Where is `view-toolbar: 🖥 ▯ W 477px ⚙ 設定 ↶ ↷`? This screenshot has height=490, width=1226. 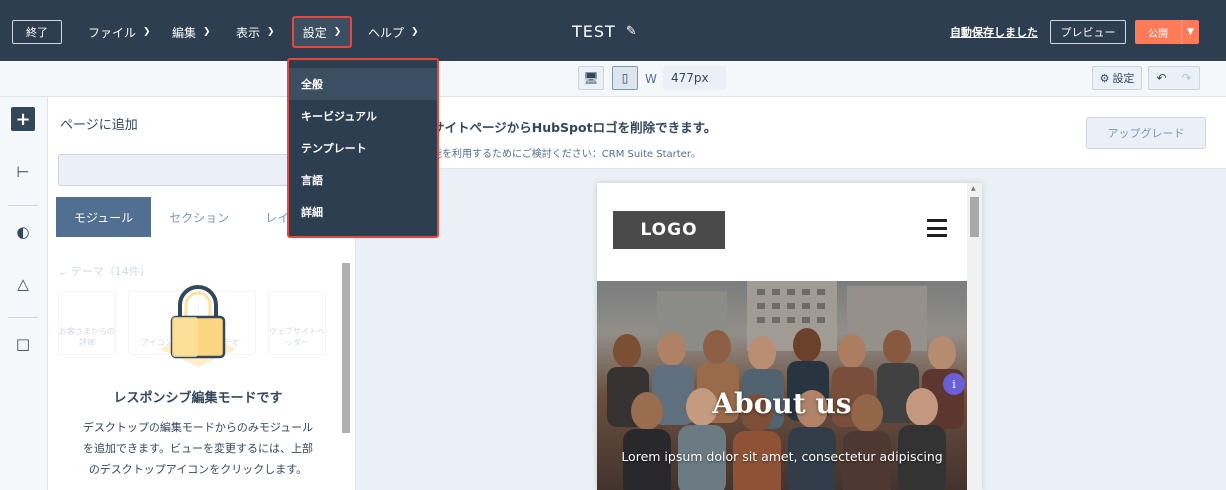
view-toolbar: 🖥 ▯ W 477px ⚙ 設定 ↶ ↷ is located at coordinates (613, 79).